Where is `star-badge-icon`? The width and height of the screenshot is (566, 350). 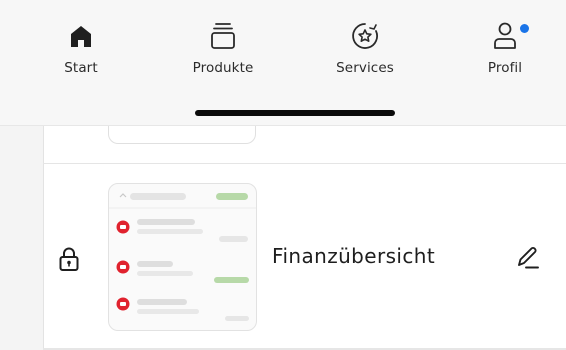 star-badge-icon is located at coordinates (365, 36).